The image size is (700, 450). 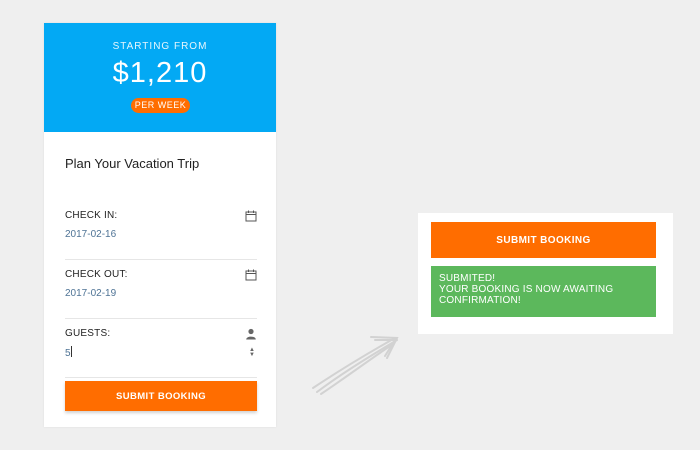 What do you see at coordinates (252, 353) in the screenshot?
I see `guests-stepper-icon: ▲ ▼` at bounding box center [252, 353].